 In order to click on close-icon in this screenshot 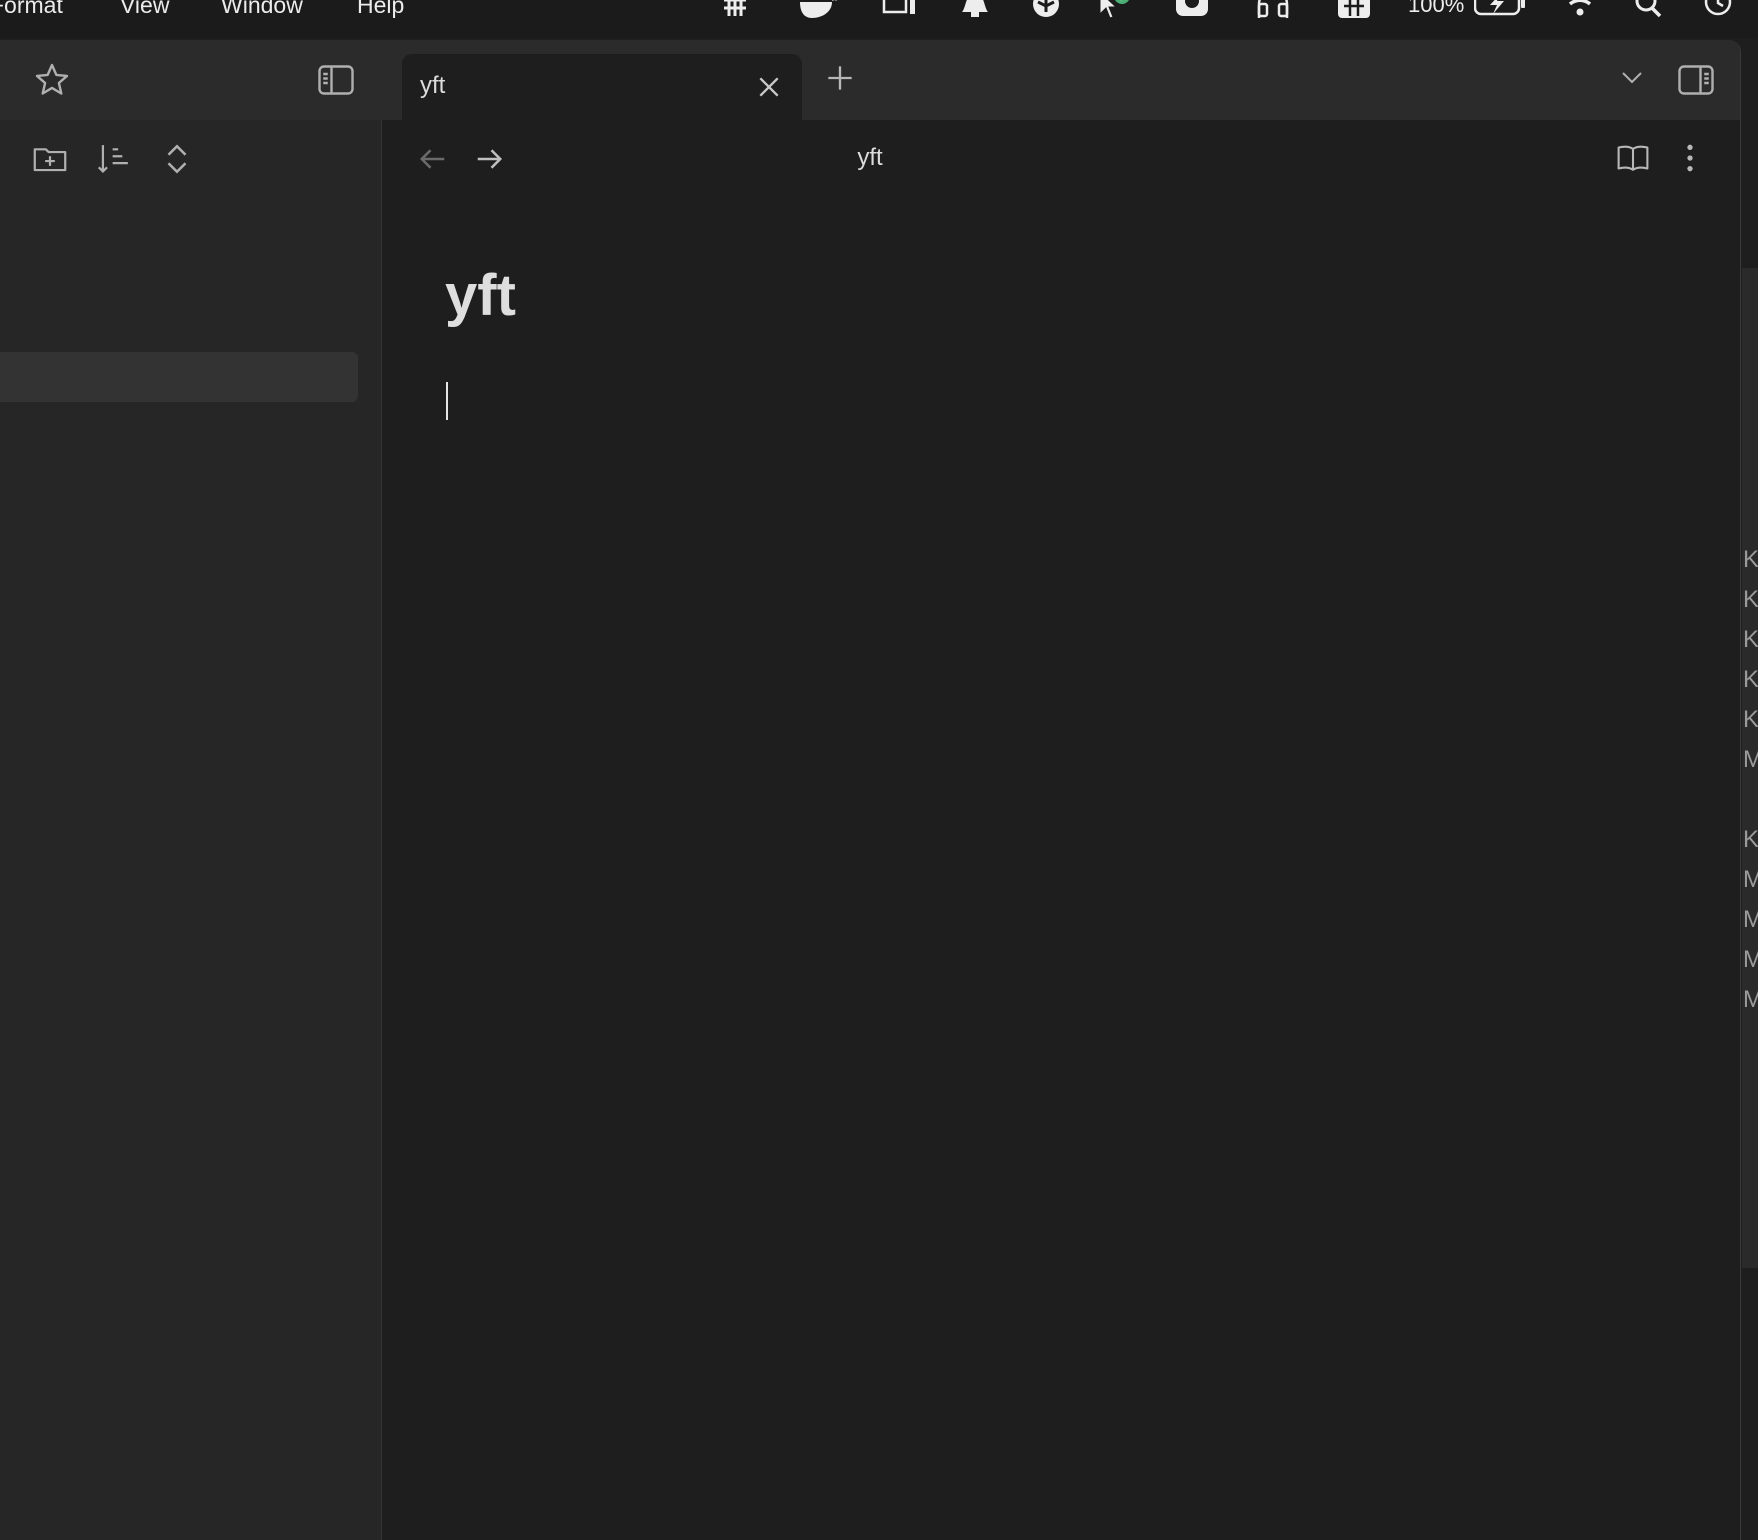, I will do `click(769, 87)`.